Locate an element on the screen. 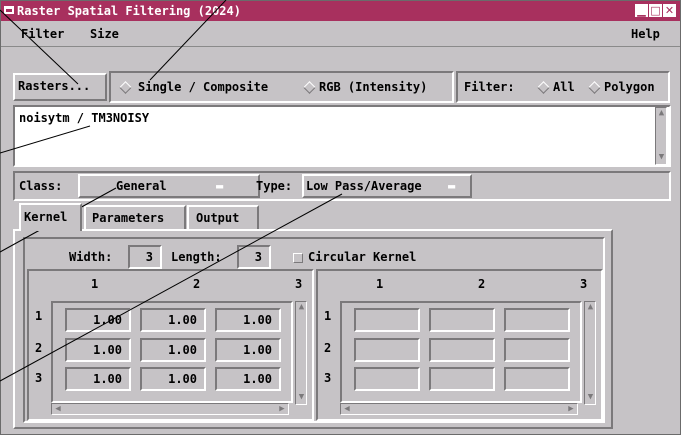 This screenshot has height=435, width=681. type-label: Type: is located at coordinates (274, 186).